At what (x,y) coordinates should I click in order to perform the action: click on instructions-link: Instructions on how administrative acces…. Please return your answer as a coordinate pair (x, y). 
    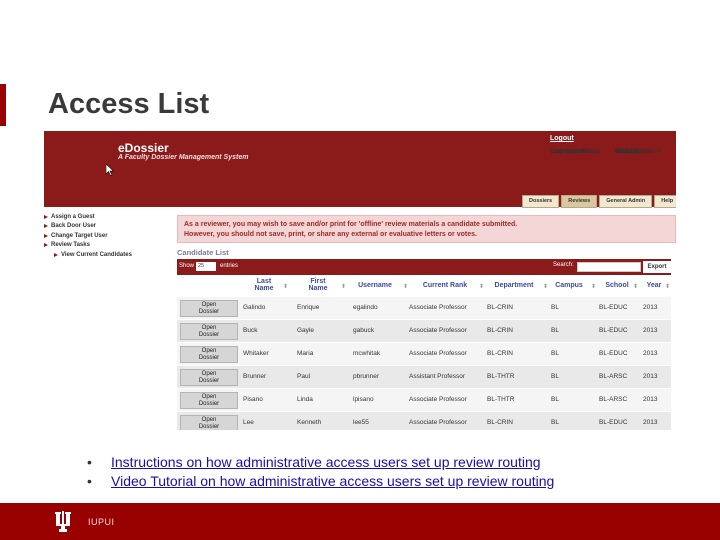
    Looking at the image, I should click on (326, 462).